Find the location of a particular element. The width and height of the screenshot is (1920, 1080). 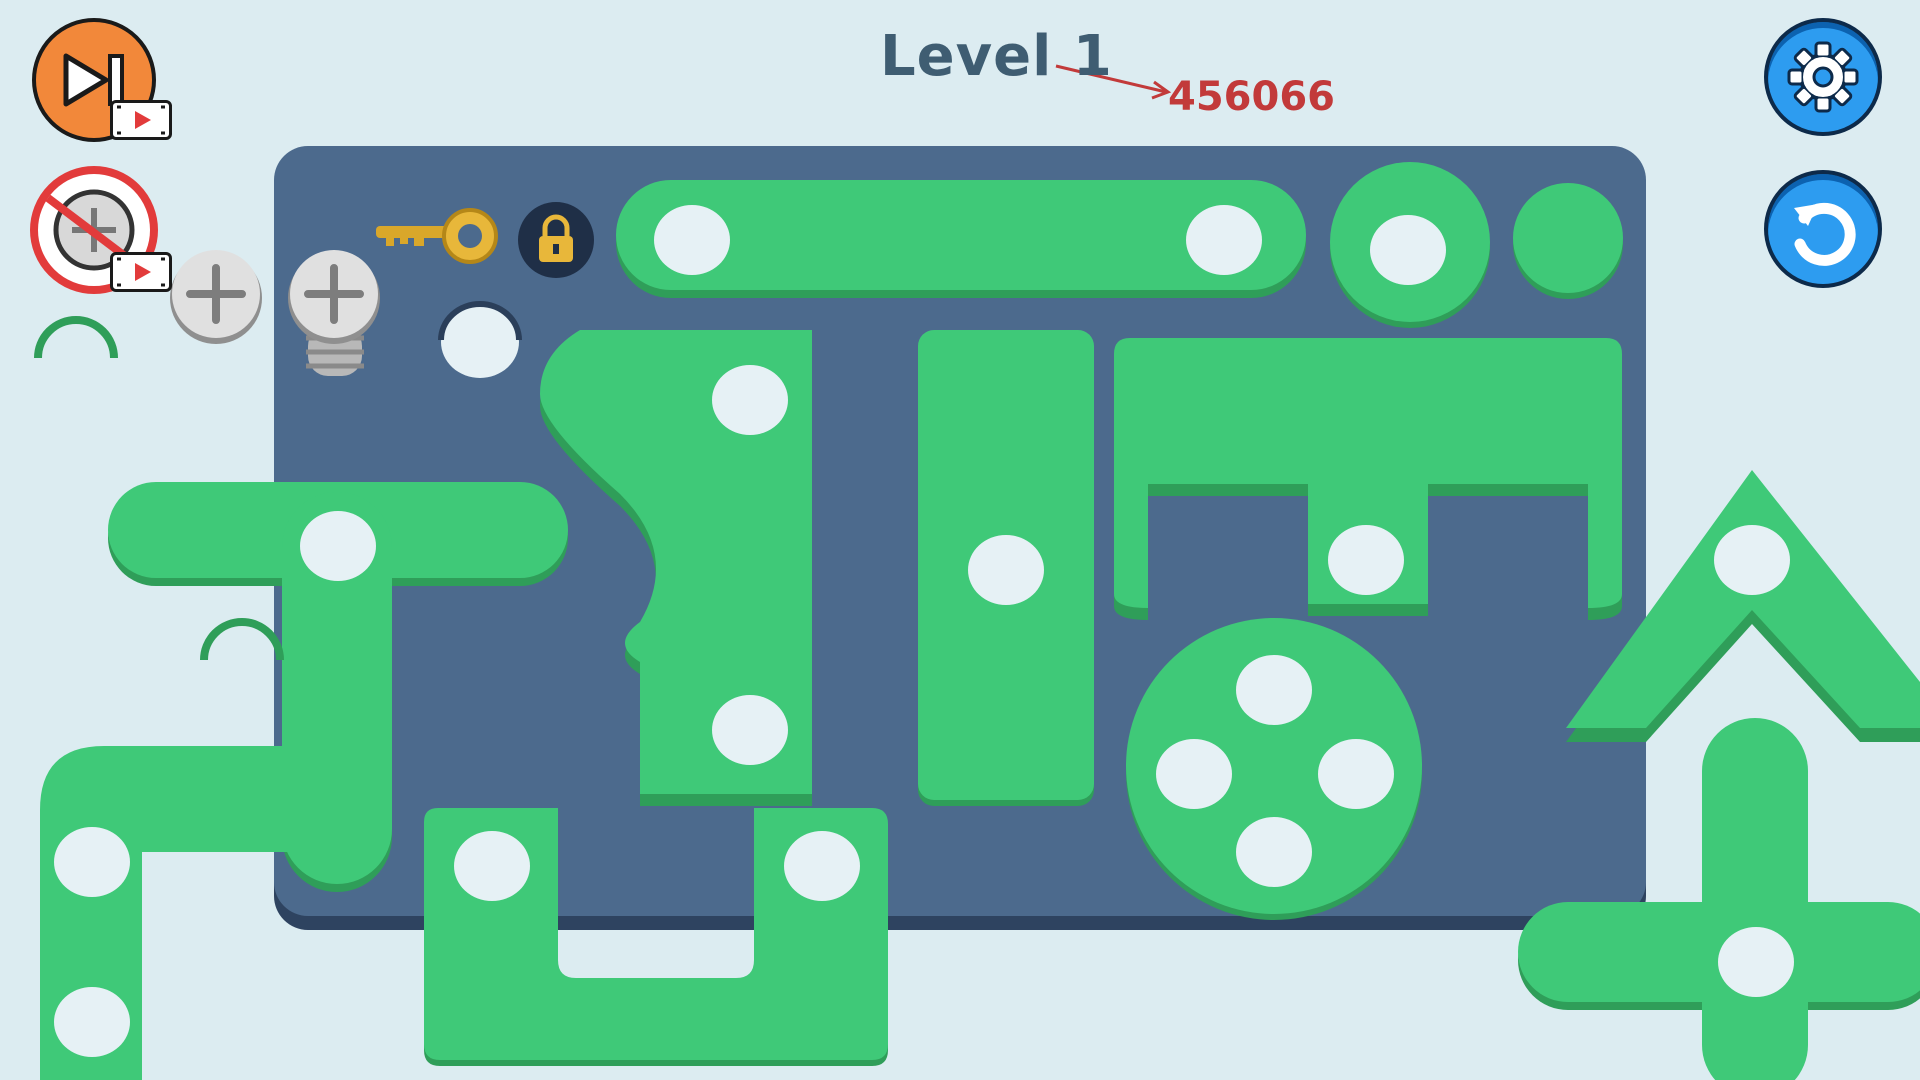

screw-icon is located at coordinates (216, 297).